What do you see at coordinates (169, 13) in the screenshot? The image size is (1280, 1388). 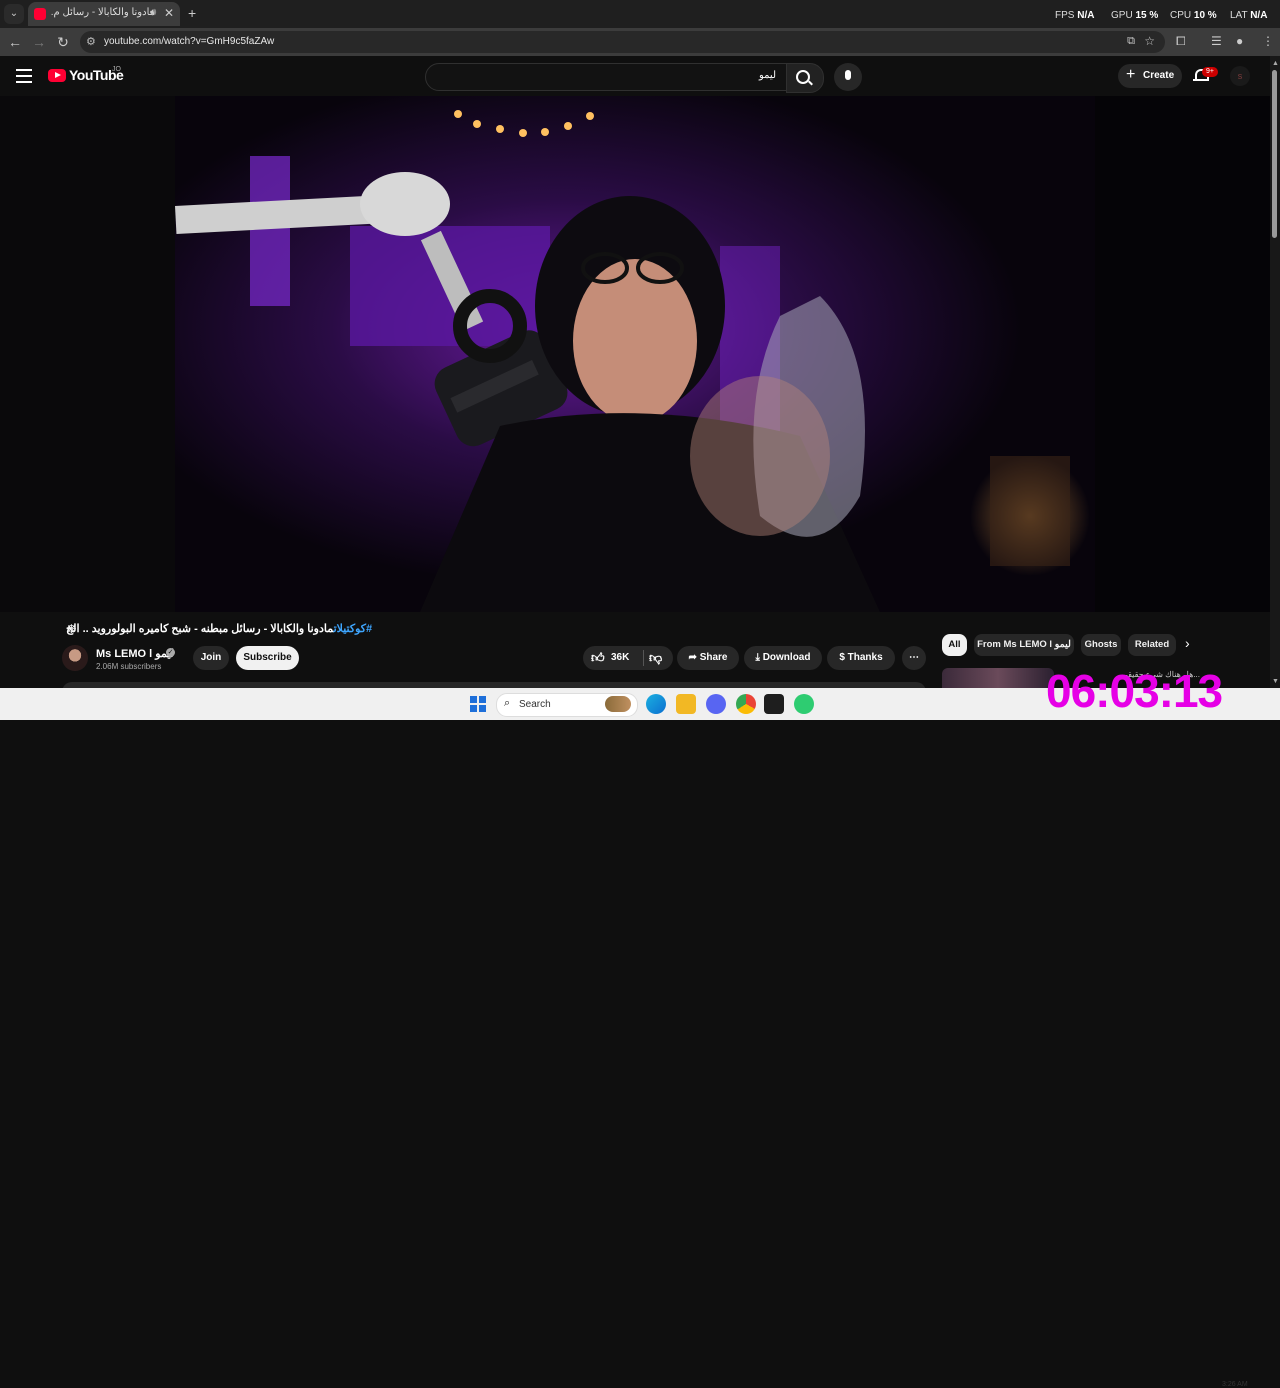 I see `close-tab-icon: ✕` at bounding box center [169, 13].